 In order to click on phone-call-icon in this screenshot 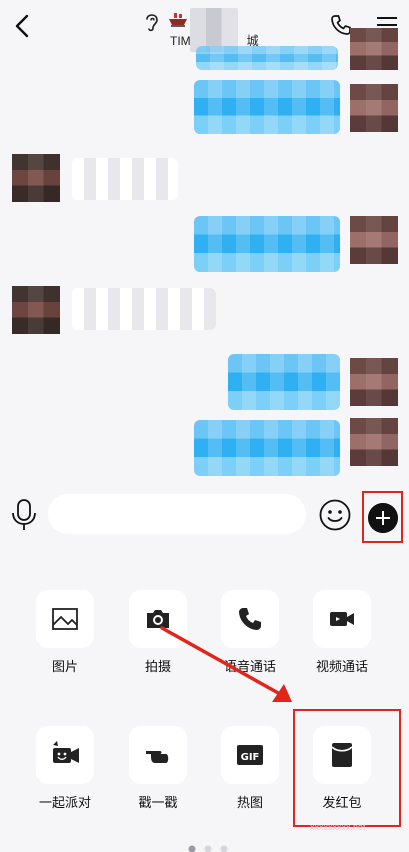, I will do `click(341, 25)`.